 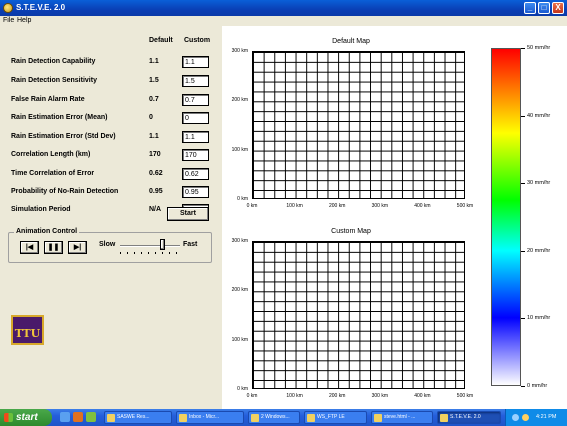 I want to click on param-default-value: 0.62, so click(x=156, y=173).